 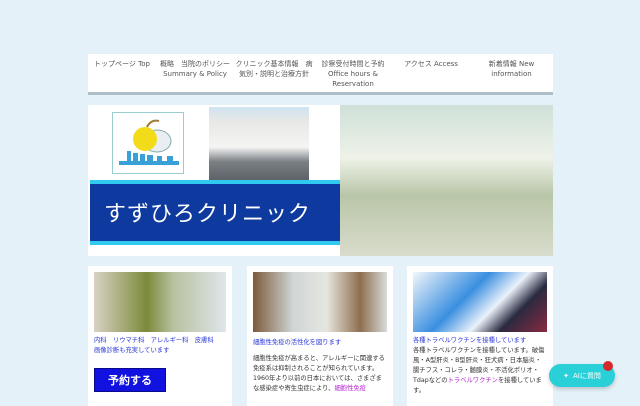 What do you see at coordinates (208, 214) in the screenshot?
I see `clinic-name: すずひろクリニック` at bounding box center [208, 214].